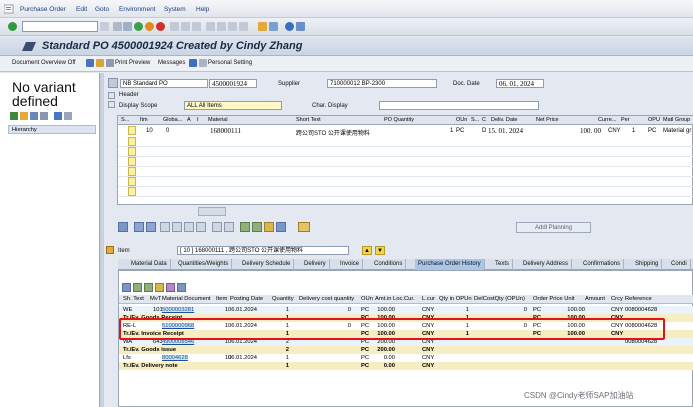  What do you see at coordinates (262, 26) in the screenshot?
I see `new-session-icon` at bounding box center [262, 26].